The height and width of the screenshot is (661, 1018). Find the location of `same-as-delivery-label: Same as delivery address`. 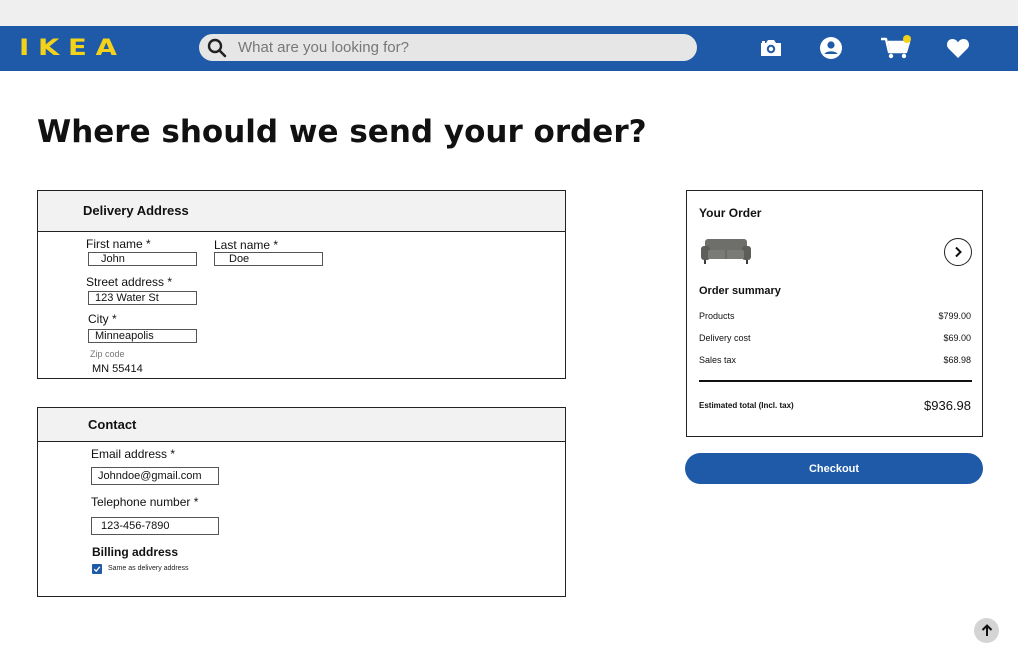

same-as-delivery-label: Same as delivery address is located at coordinates (148, 568).